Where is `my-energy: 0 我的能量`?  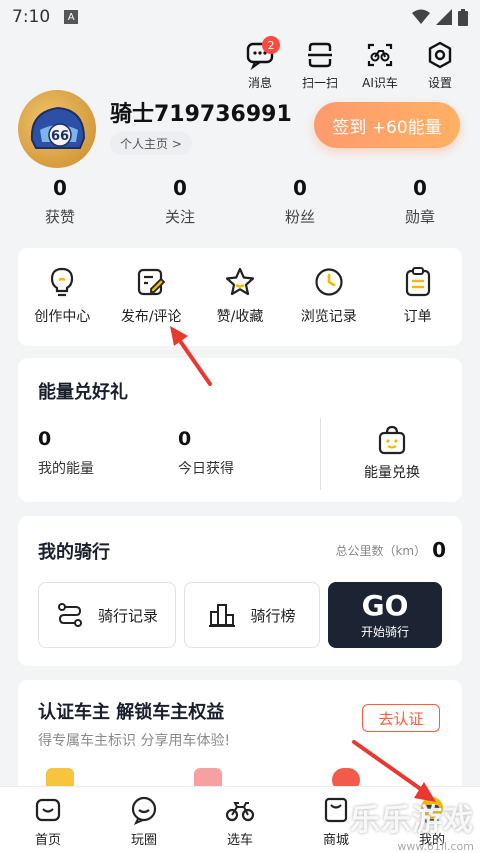
my-energy: 0 我的能量 is located at coordinates (66, 453).